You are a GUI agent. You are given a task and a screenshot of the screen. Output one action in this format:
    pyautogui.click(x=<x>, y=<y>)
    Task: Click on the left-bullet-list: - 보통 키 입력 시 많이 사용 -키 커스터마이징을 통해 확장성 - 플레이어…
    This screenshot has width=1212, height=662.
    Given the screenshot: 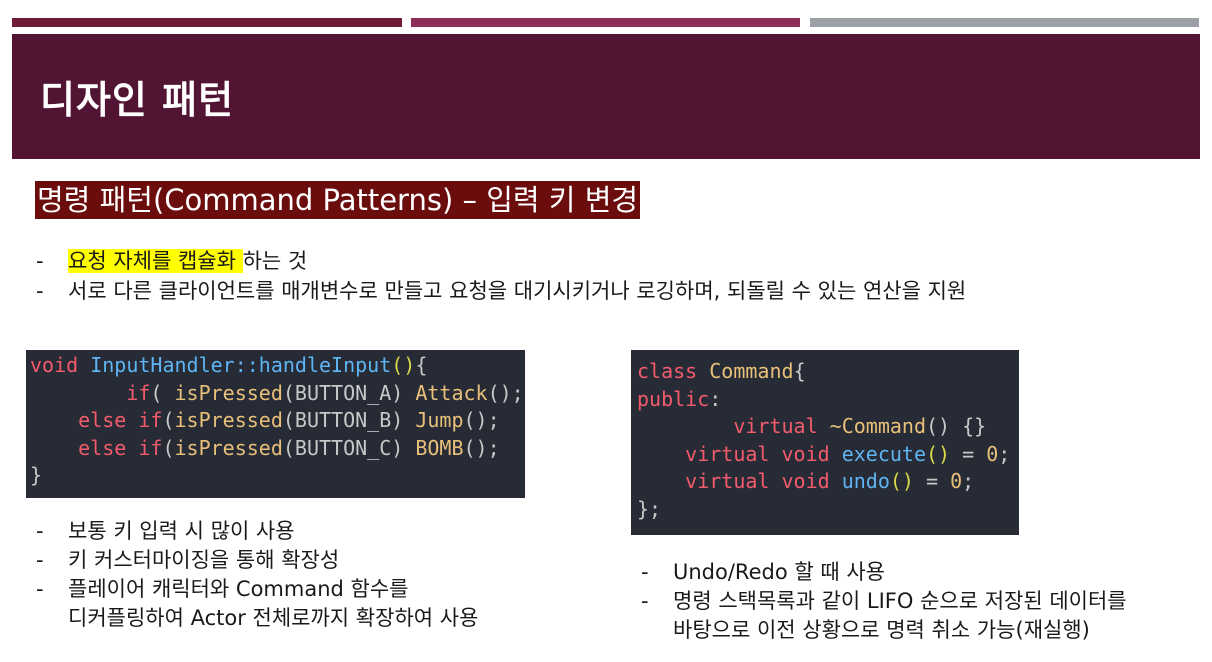 What is the action you would take?
    pyautogui.click(x=257, y=575)
    